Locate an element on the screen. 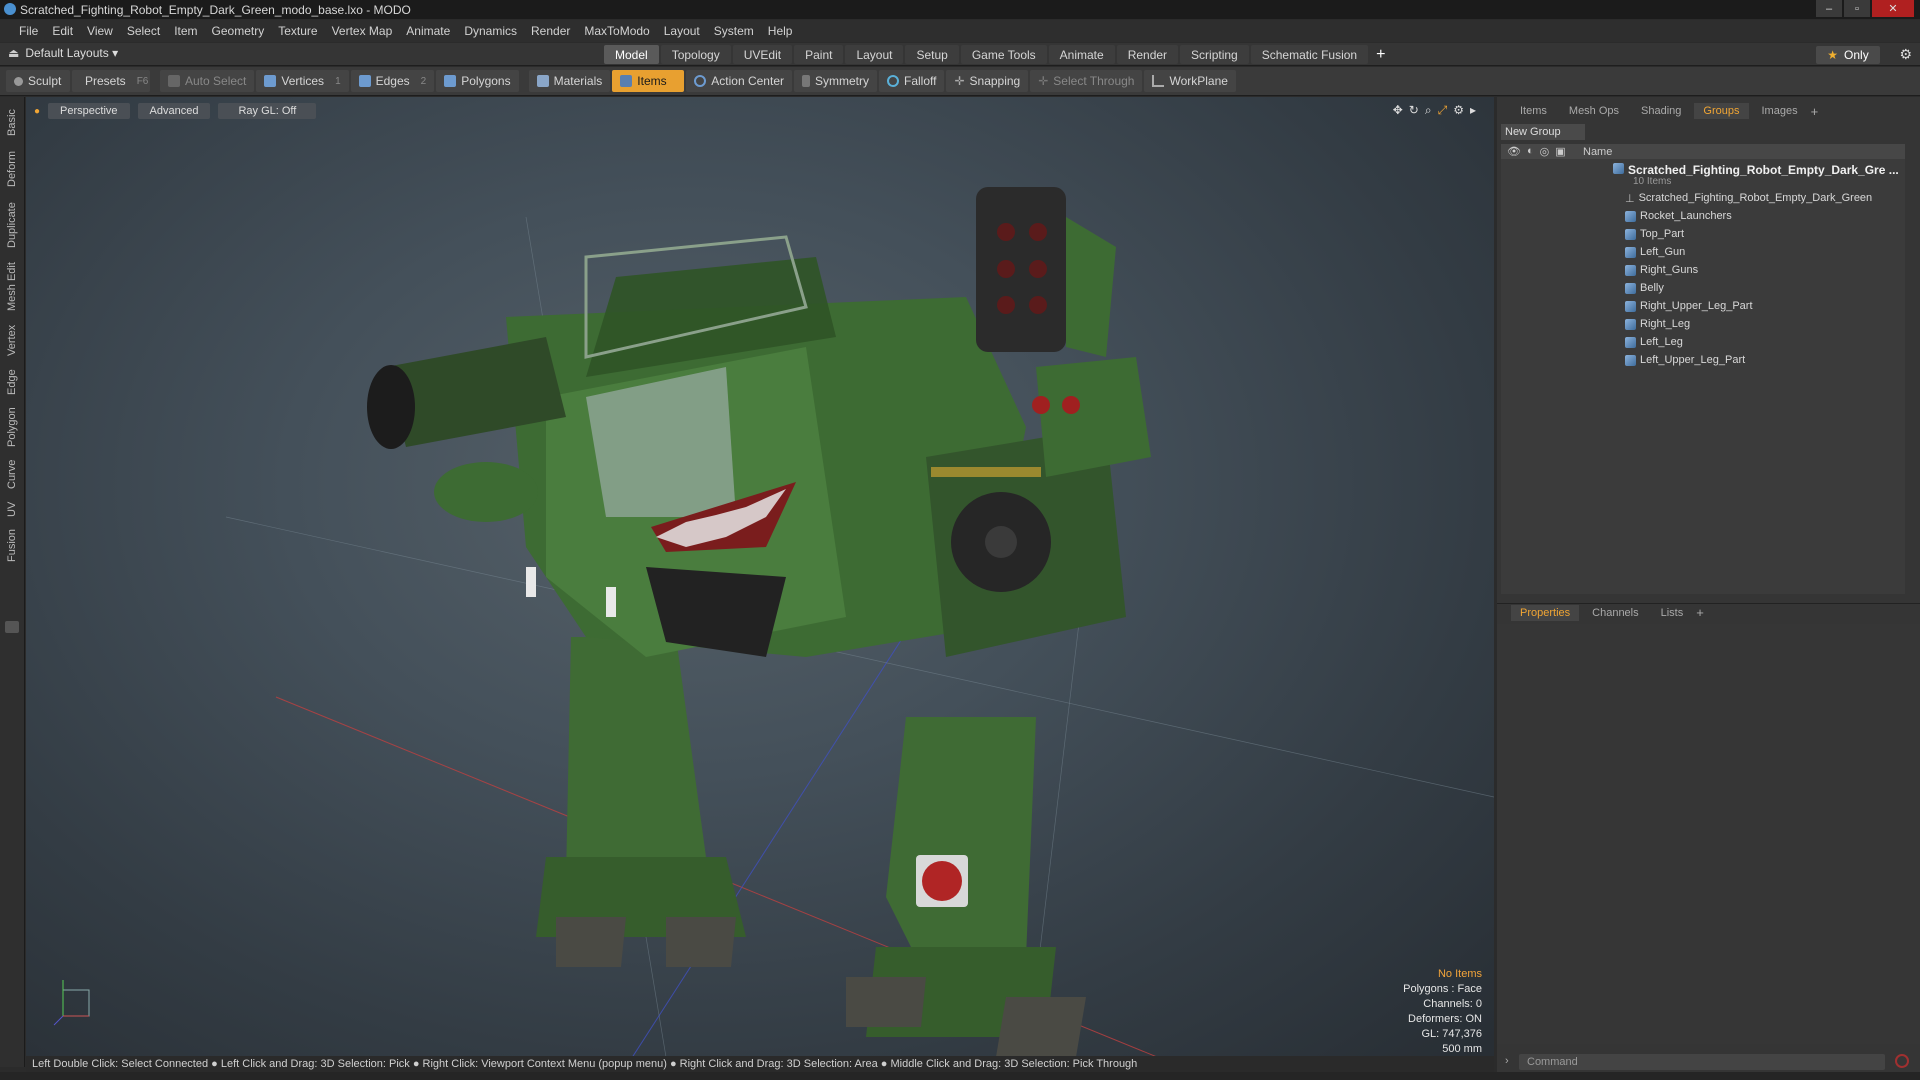 The height and width of the screenshot is (1080, 1920). command-history-icon is located at coordinates (1902, 1061).